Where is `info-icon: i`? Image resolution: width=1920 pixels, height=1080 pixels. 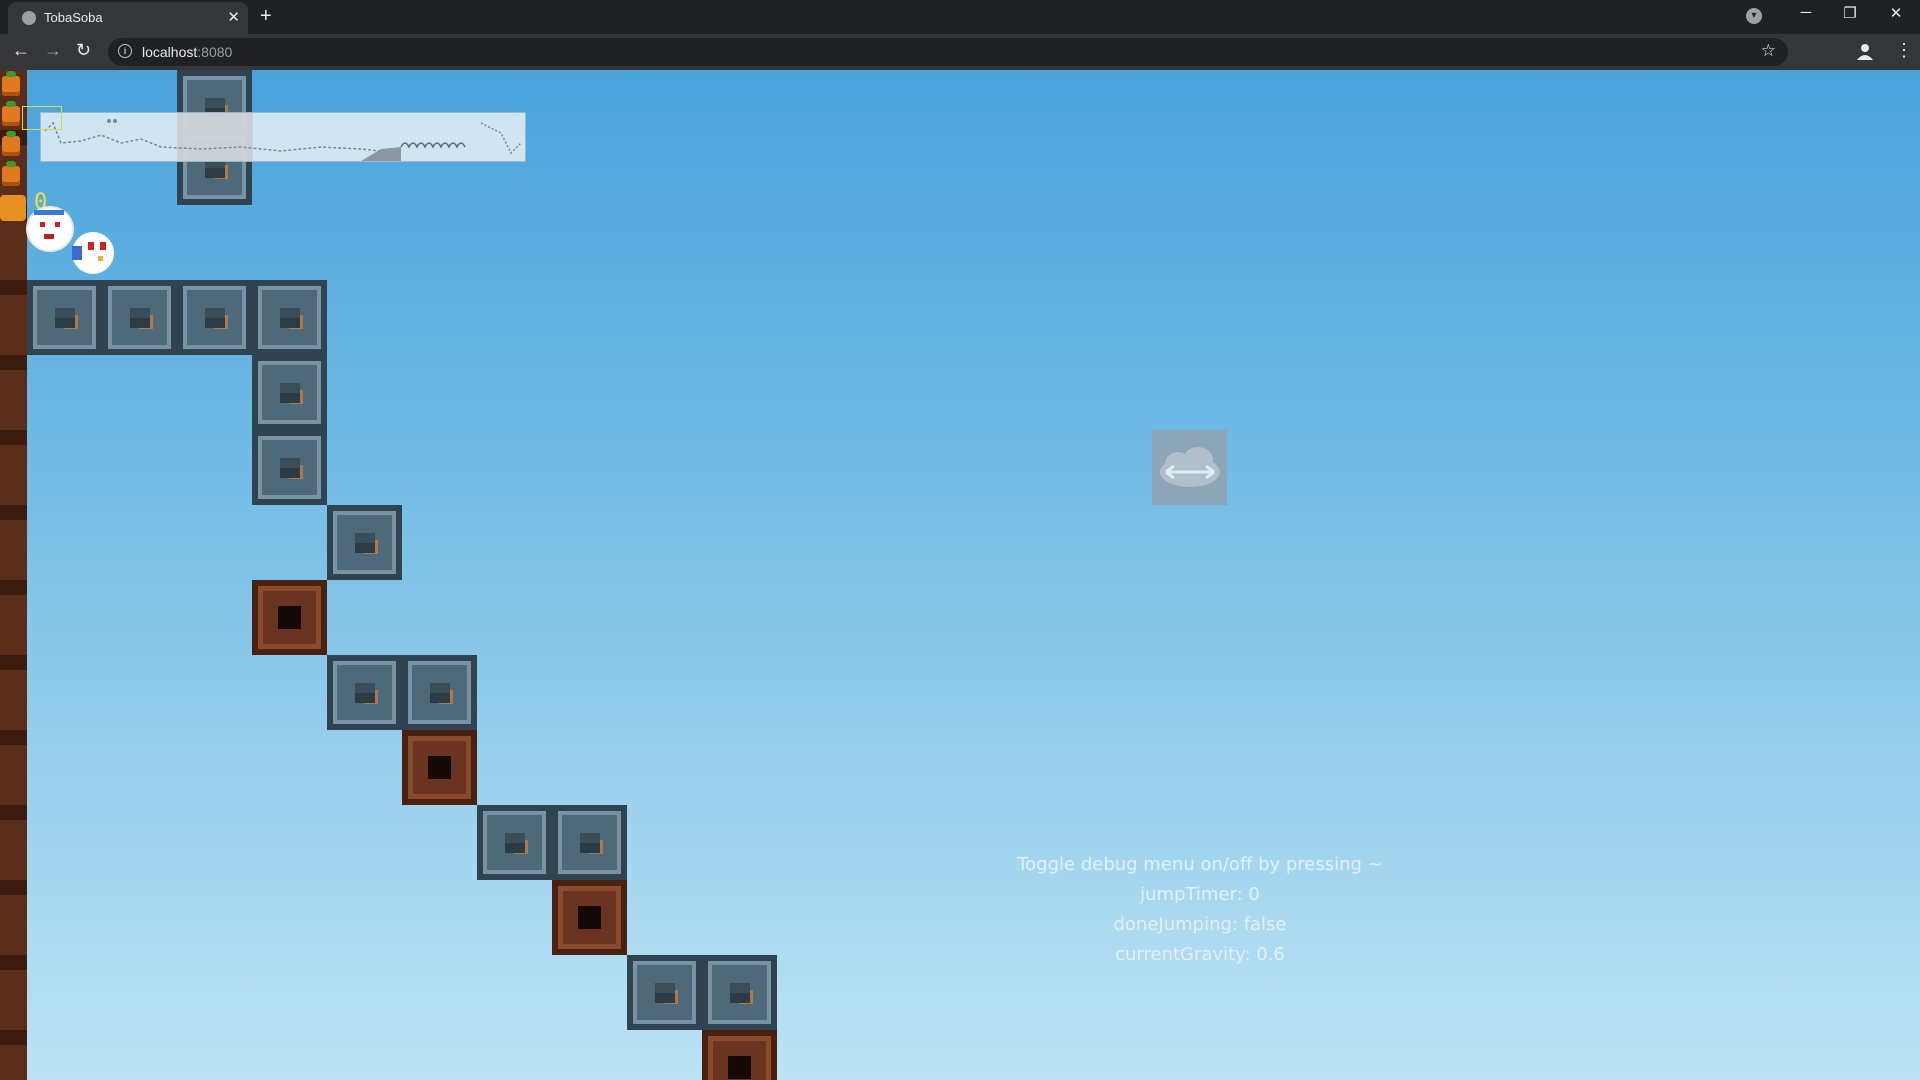 info-icon: i is located at coordinates (125, 51).